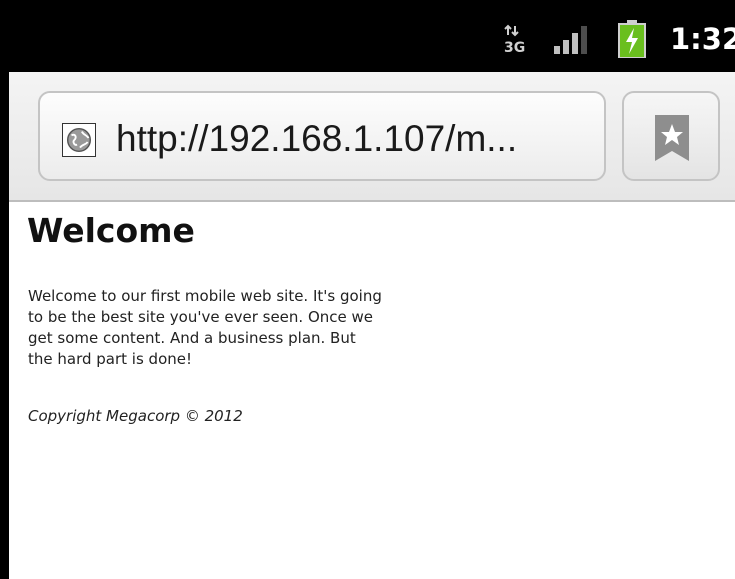 The width and height of the screenshot is (735, 579). What do you see at coordinates (4, 289) in the screenshot?
I see `left-edge-border` at bounding box center [4, 289].